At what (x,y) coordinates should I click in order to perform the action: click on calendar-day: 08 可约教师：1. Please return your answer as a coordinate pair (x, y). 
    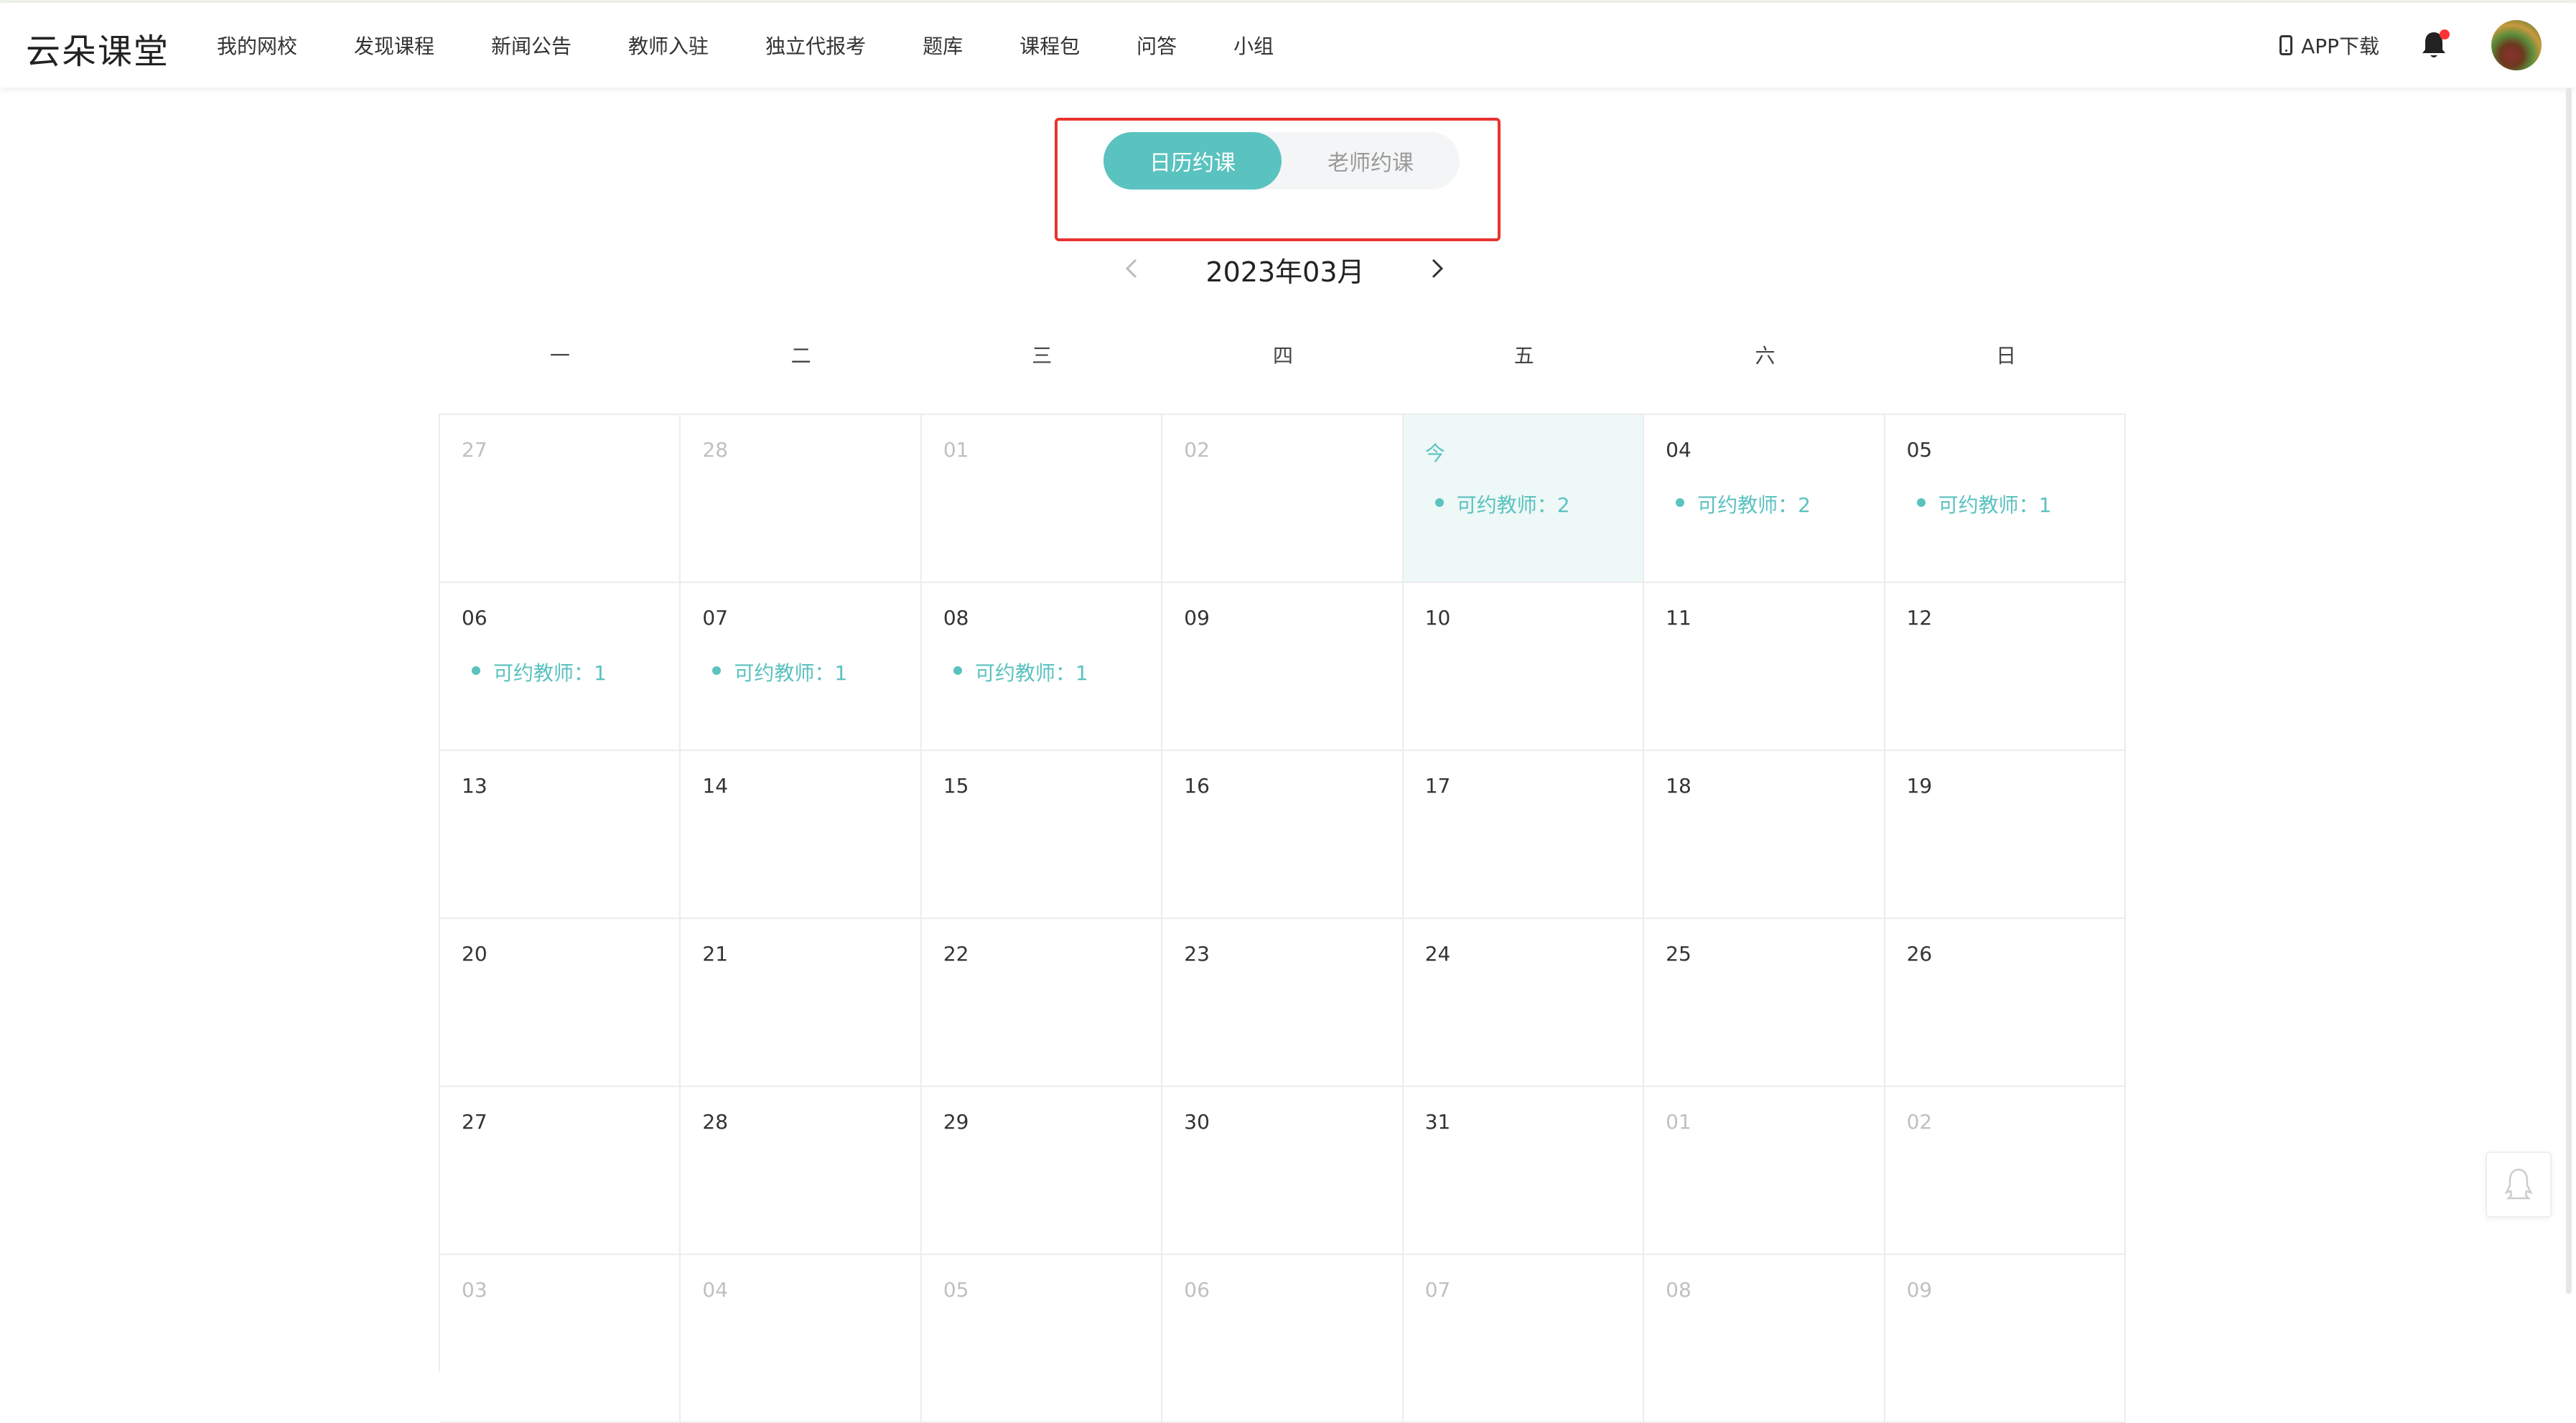
    Looking at the image, I should click on (1042, 667).